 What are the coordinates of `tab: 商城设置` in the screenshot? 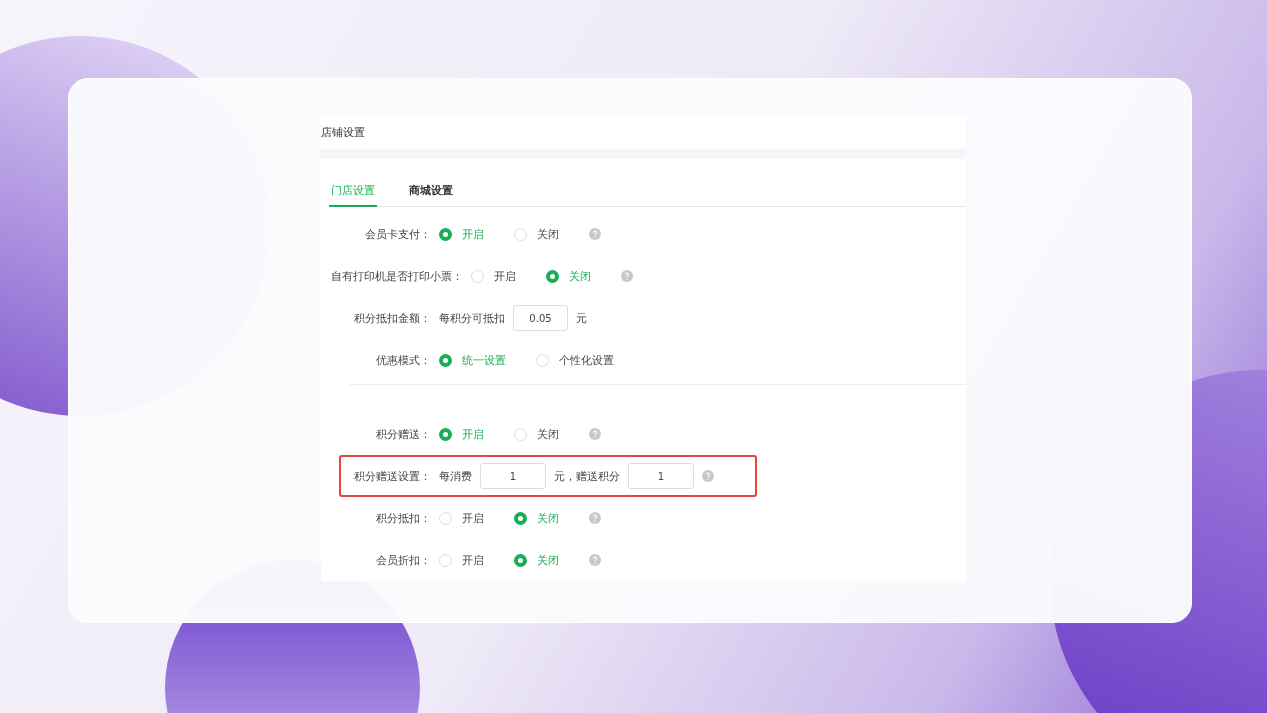 It's located at (431, 193).